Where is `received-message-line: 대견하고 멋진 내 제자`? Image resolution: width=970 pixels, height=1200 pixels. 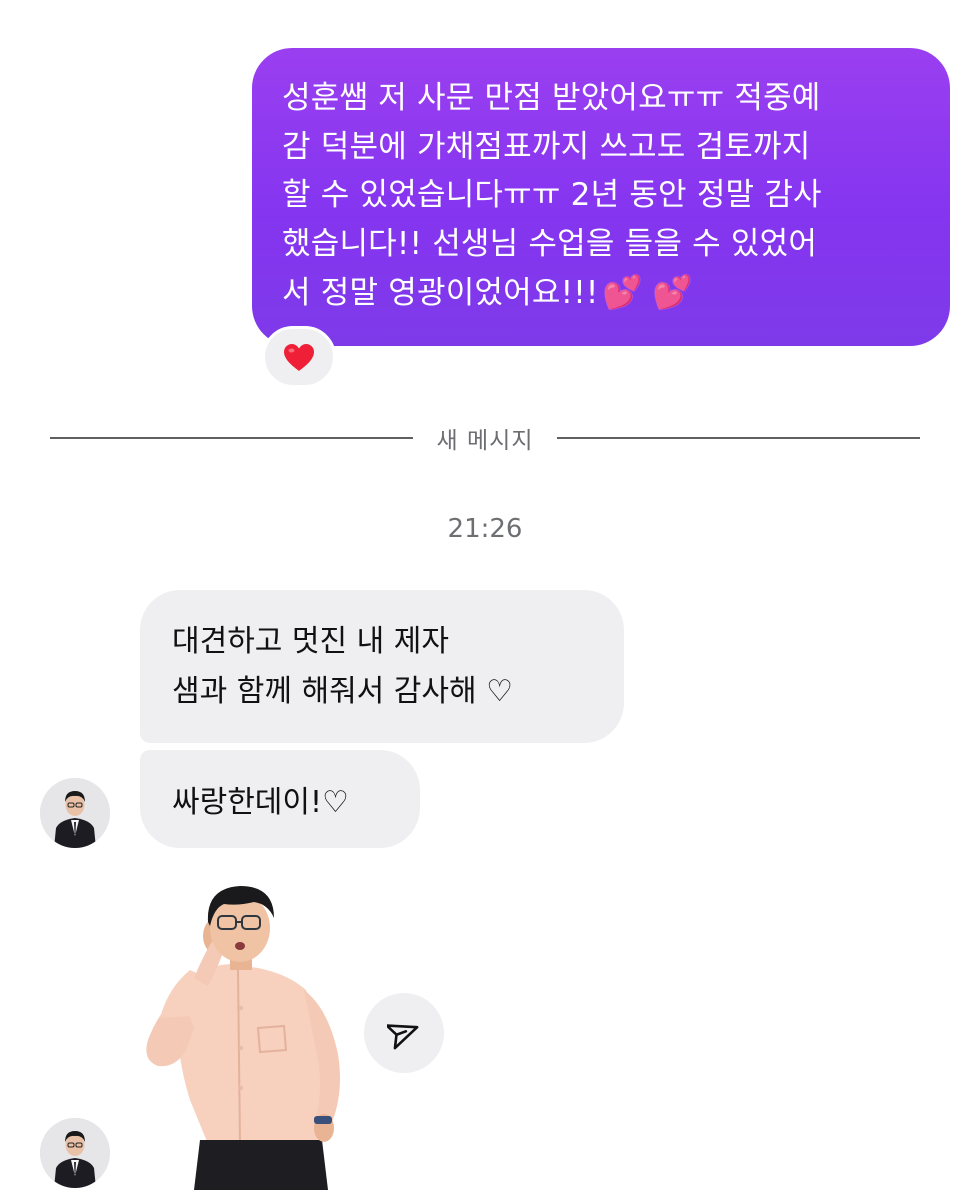
received-message-line: 대견하고 멋진 내 제자 is located at coordinates (311, 641).